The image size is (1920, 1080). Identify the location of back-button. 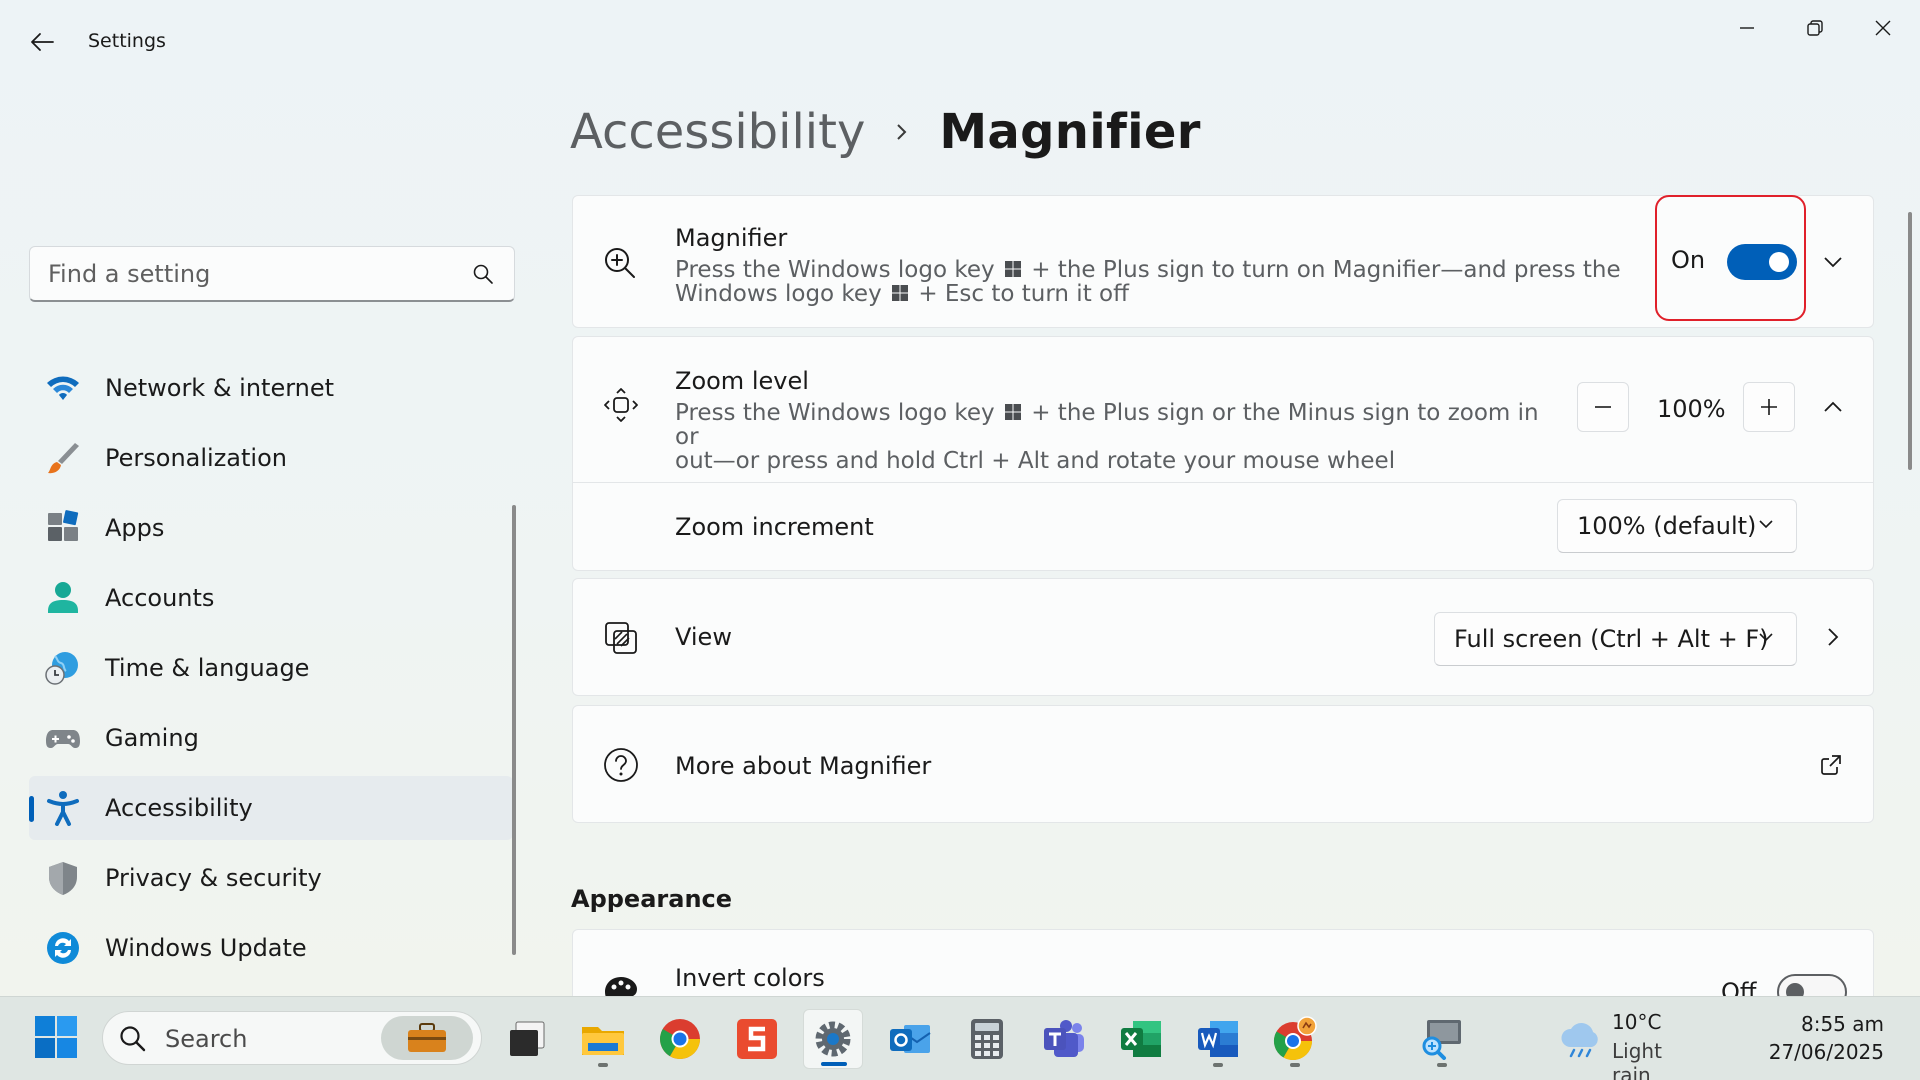
(42, 42).